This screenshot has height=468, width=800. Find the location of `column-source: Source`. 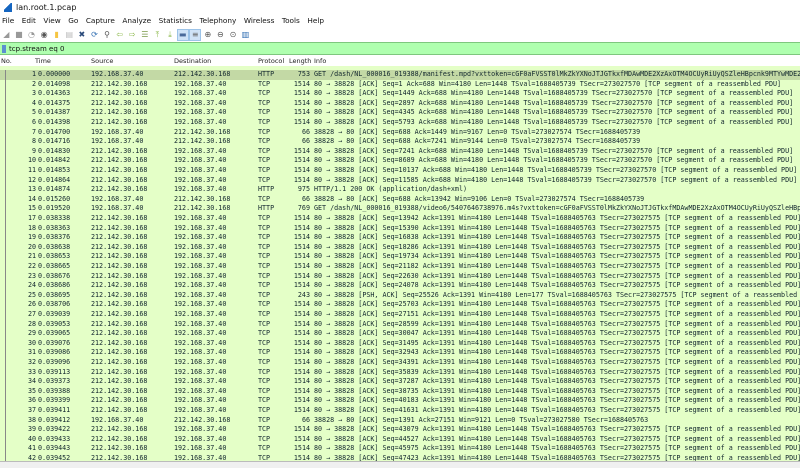

column-source: Source is located at coordinates (102, 61).